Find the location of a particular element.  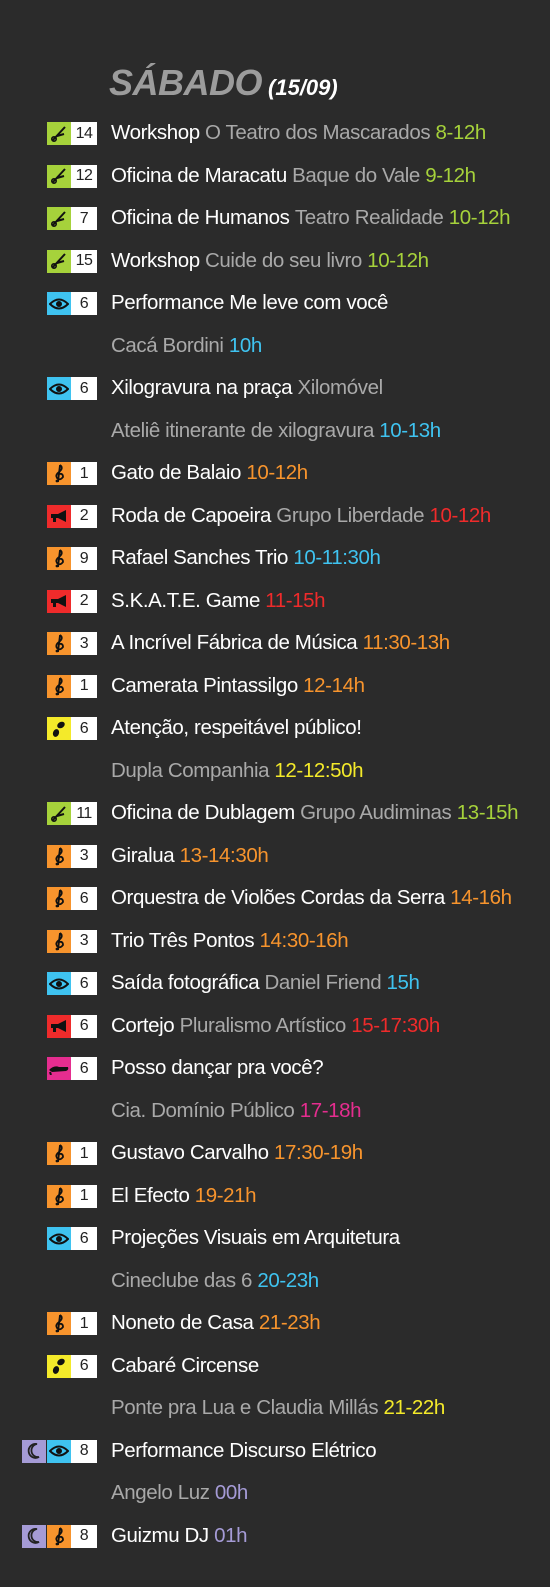

category-badge: 12 is located at coordinates (72, 176).